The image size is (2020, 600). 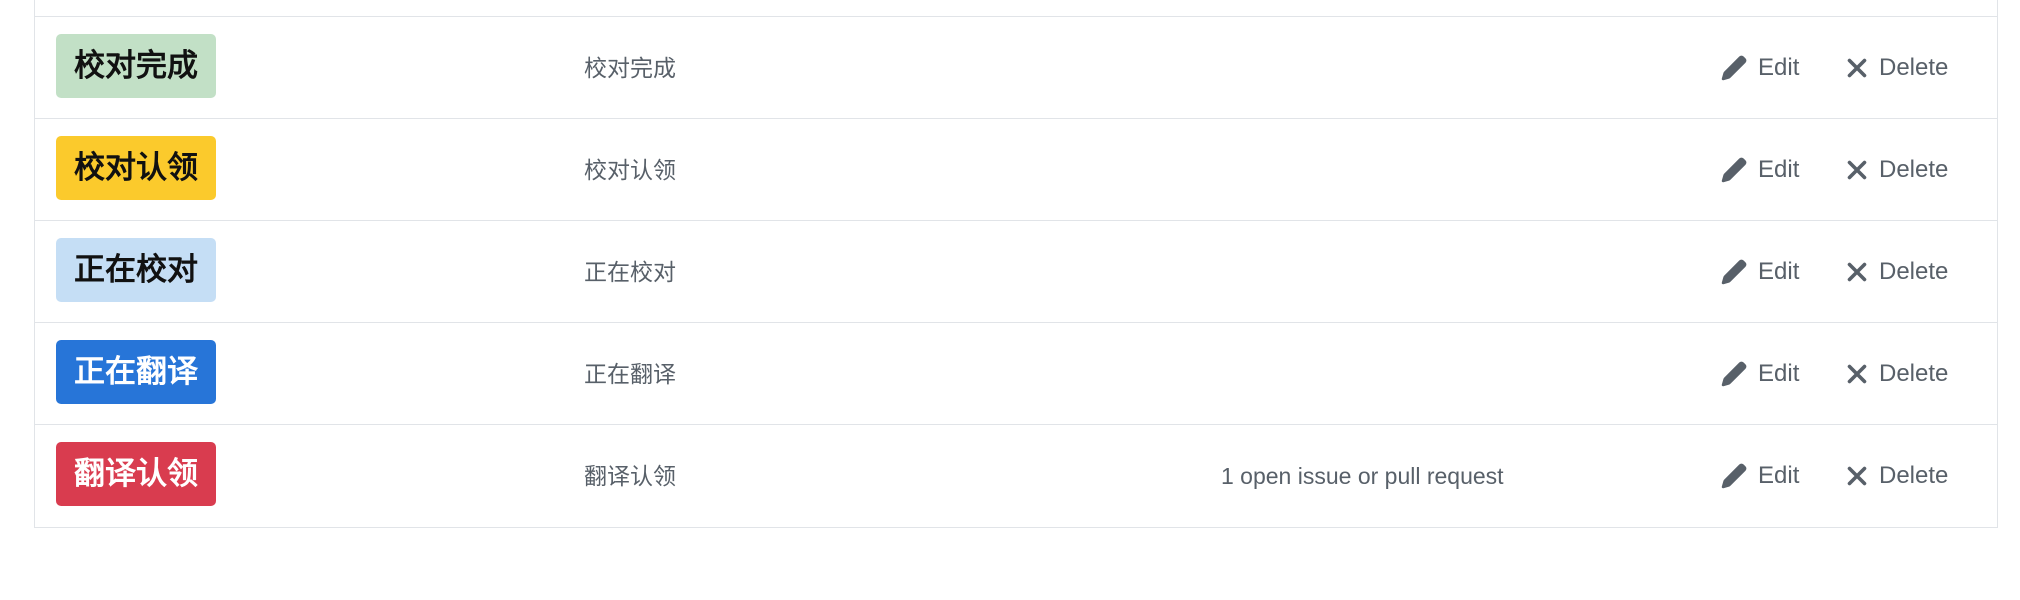 I want to click on label-description: 正在翻译, so click(x=630, y=374).